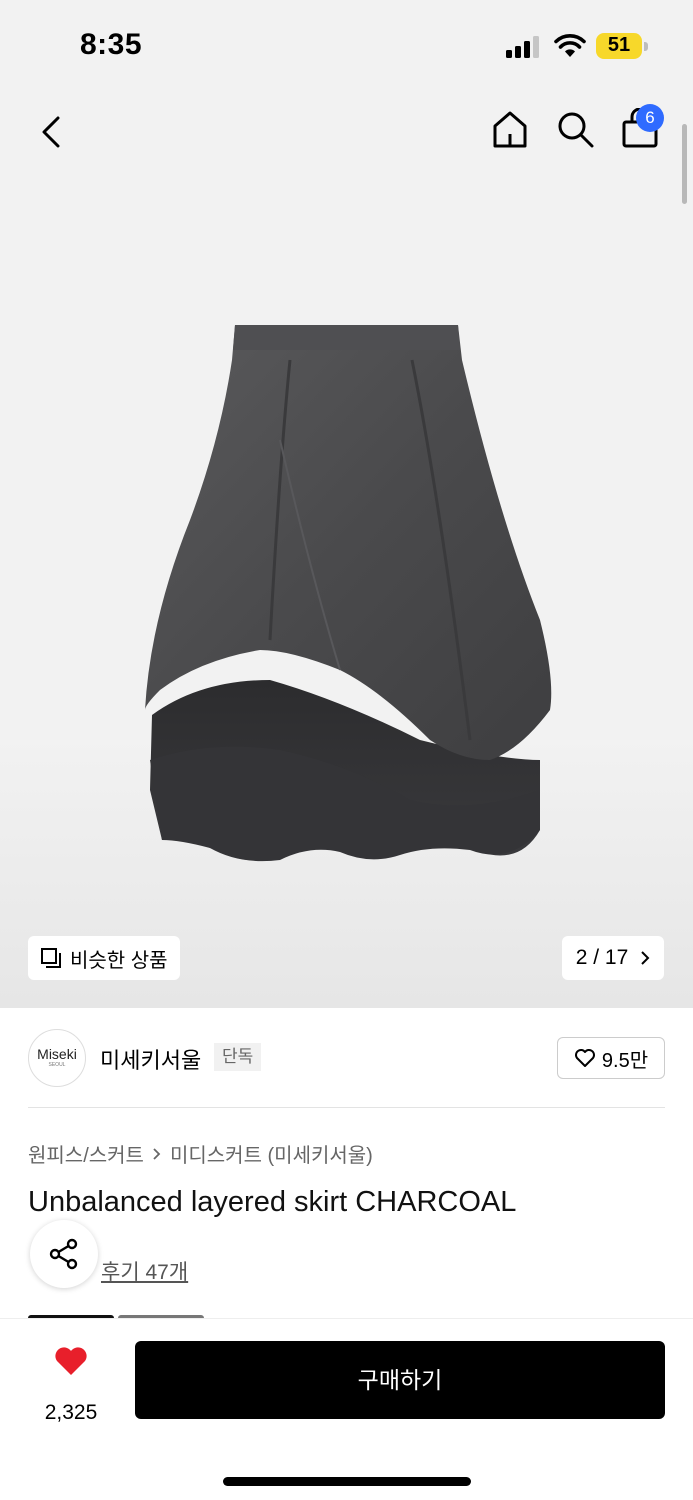 The width and height of the screenshot is (693, 1500). I want to click on home-icon, so click(510, 129).